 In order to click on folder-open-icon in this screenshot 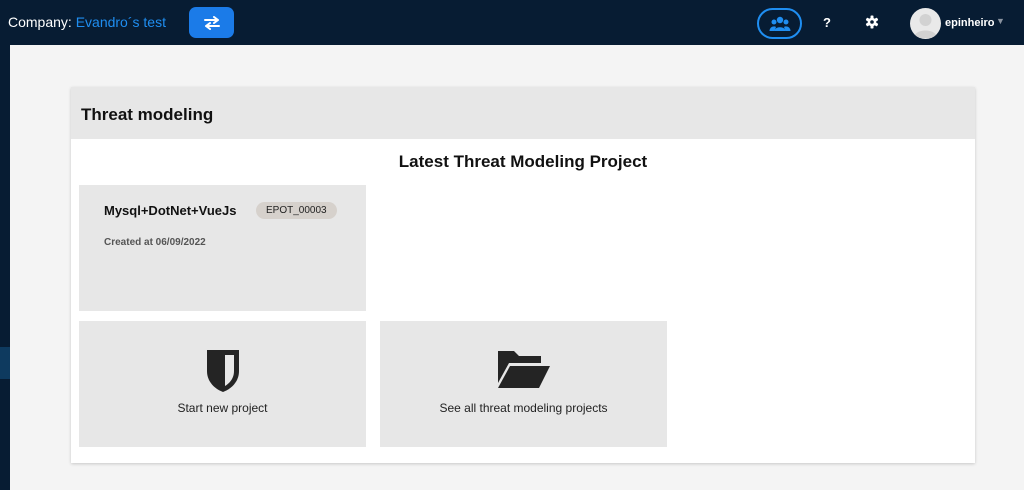, I will do `click(523, 369)`.